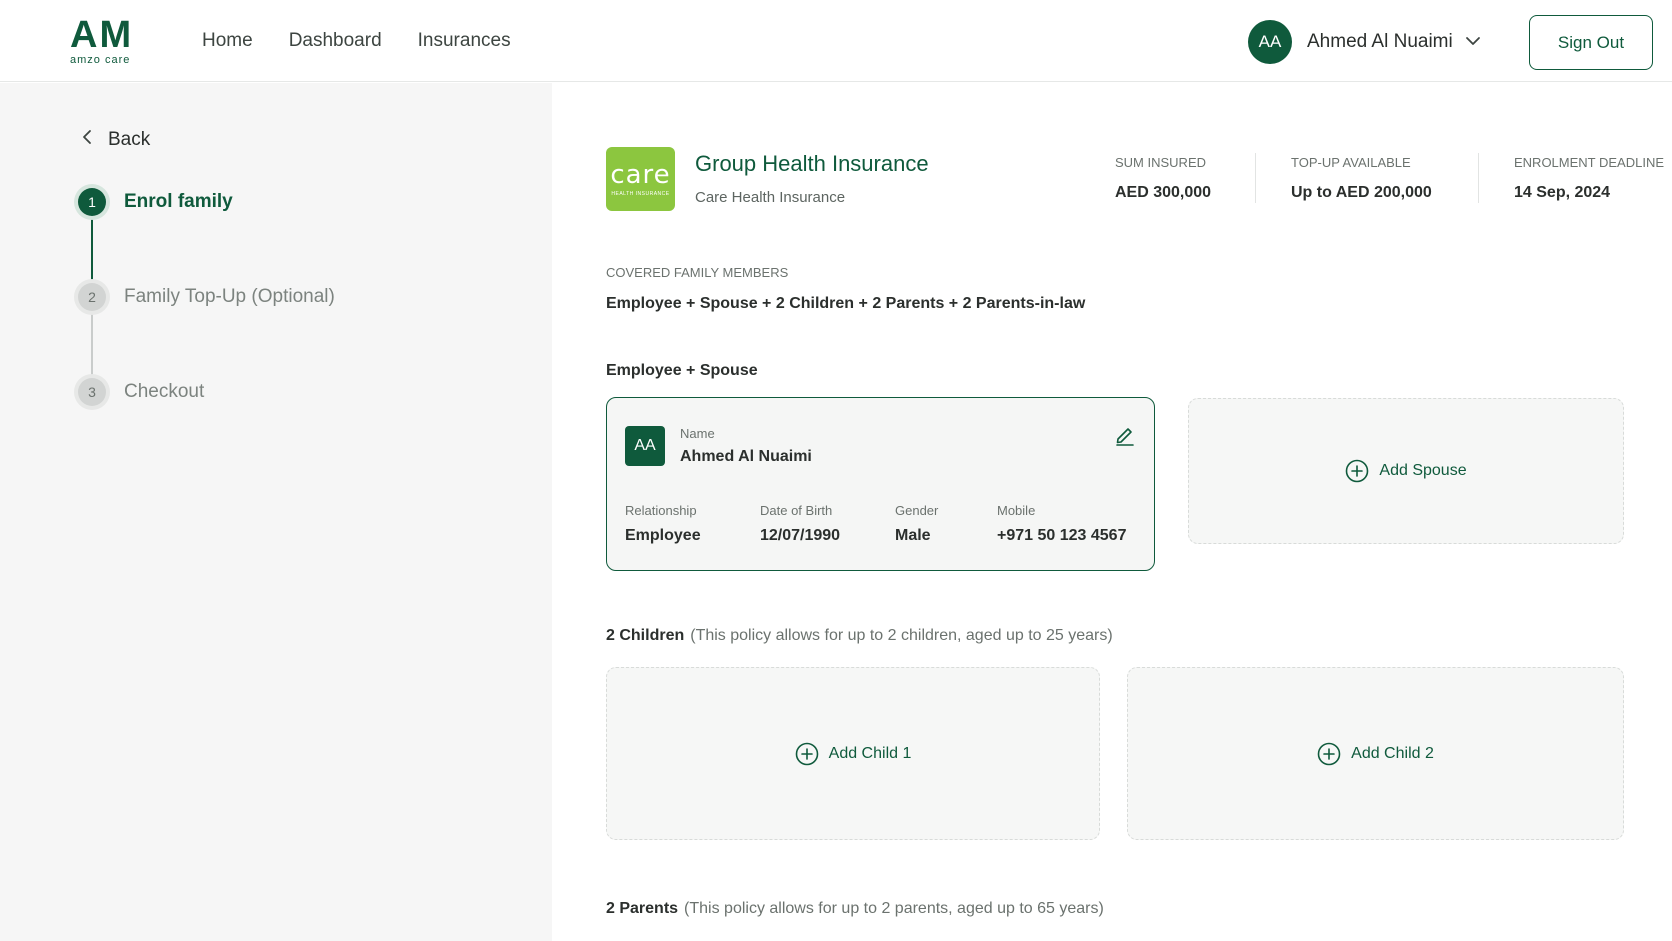 Image resolution: width=1672 pixels, height=941 pixels. Describe the element at coordinates (1589, 178) in the screenshot. I see `stat-deadline: ENROLMENT DEADLINE 14 Sep, 2024` at that location.